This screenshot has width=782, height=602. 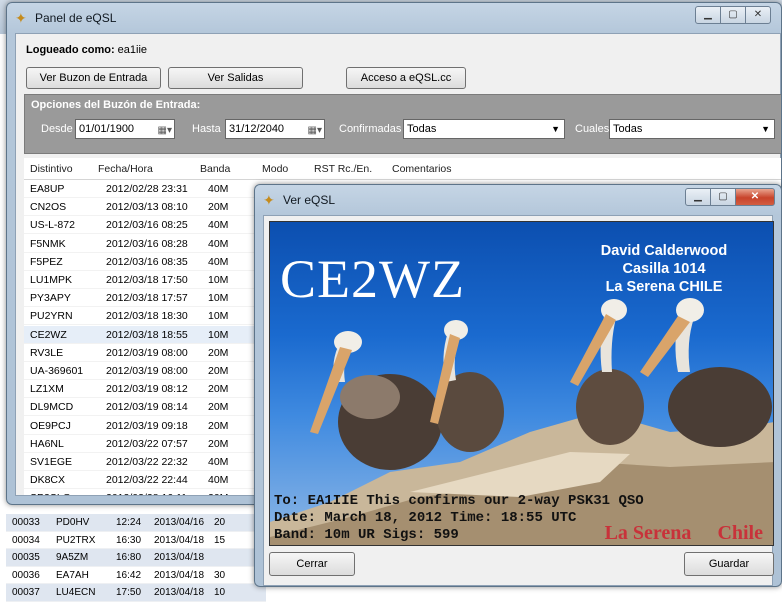 I want to click on card-place-city: La Serena, so click(x=648, y=533).